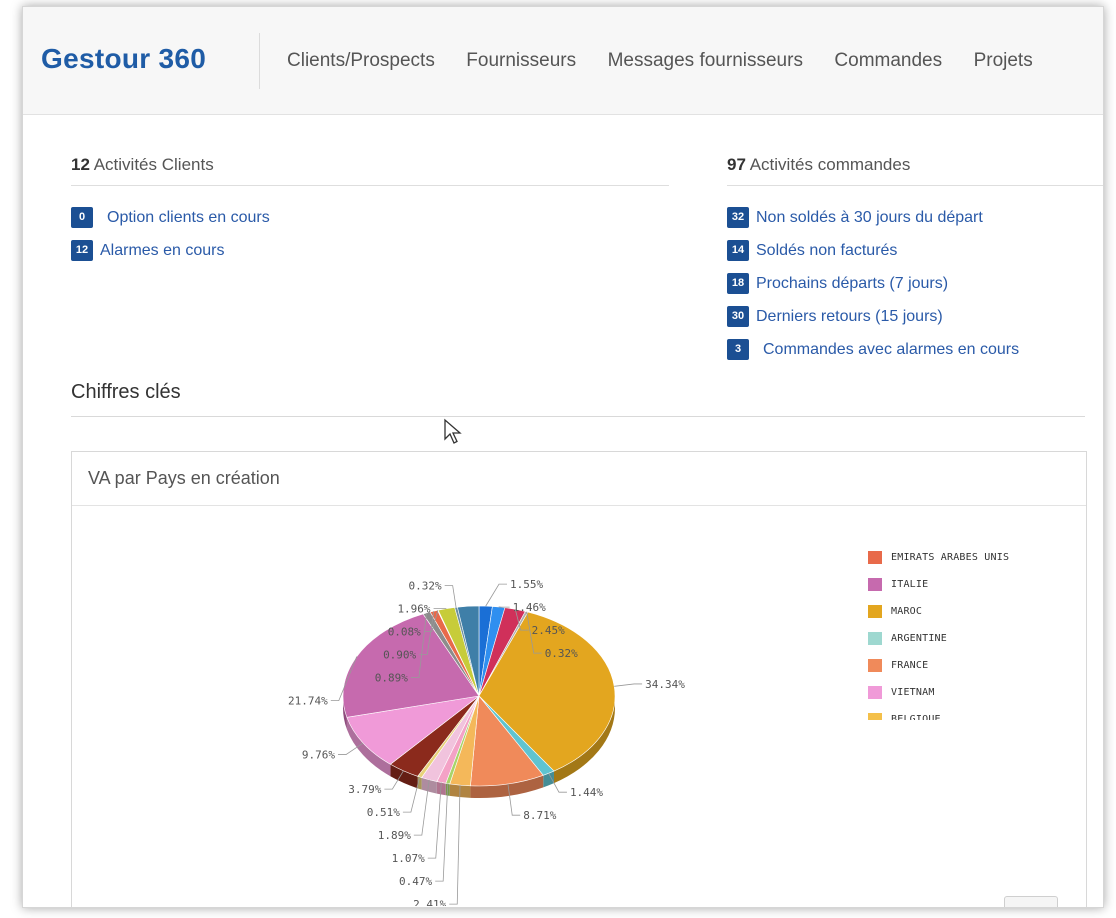  I want to click on list-item-label: Alarmes en cours, so click(162, 251).